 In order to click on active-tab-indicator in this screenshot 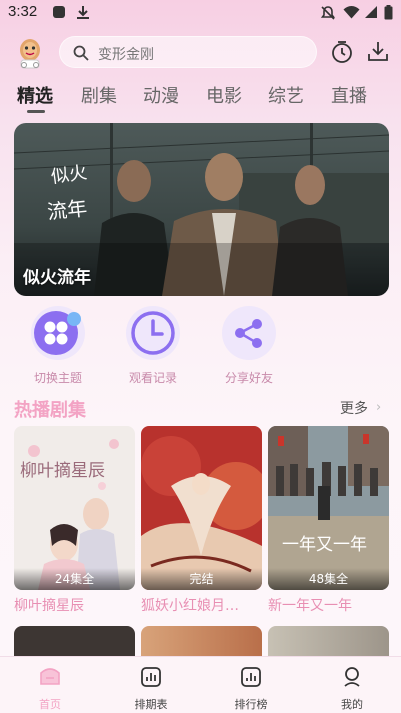, I will do `click(36, 111)`.